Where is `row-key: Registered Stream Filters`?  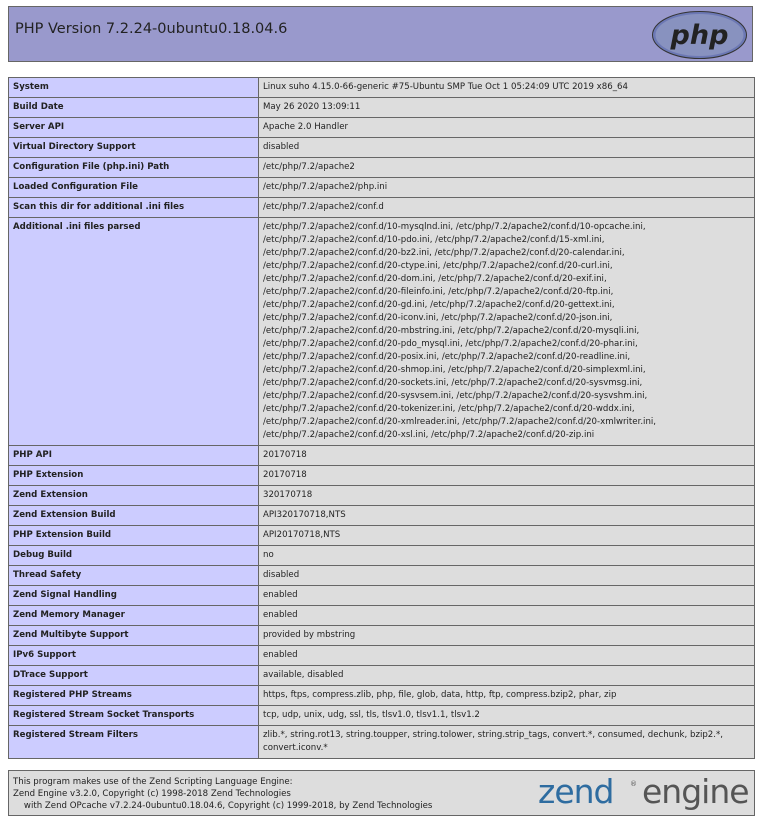 row-key: Registered Stream Filters is located at coordinates (133, 742).